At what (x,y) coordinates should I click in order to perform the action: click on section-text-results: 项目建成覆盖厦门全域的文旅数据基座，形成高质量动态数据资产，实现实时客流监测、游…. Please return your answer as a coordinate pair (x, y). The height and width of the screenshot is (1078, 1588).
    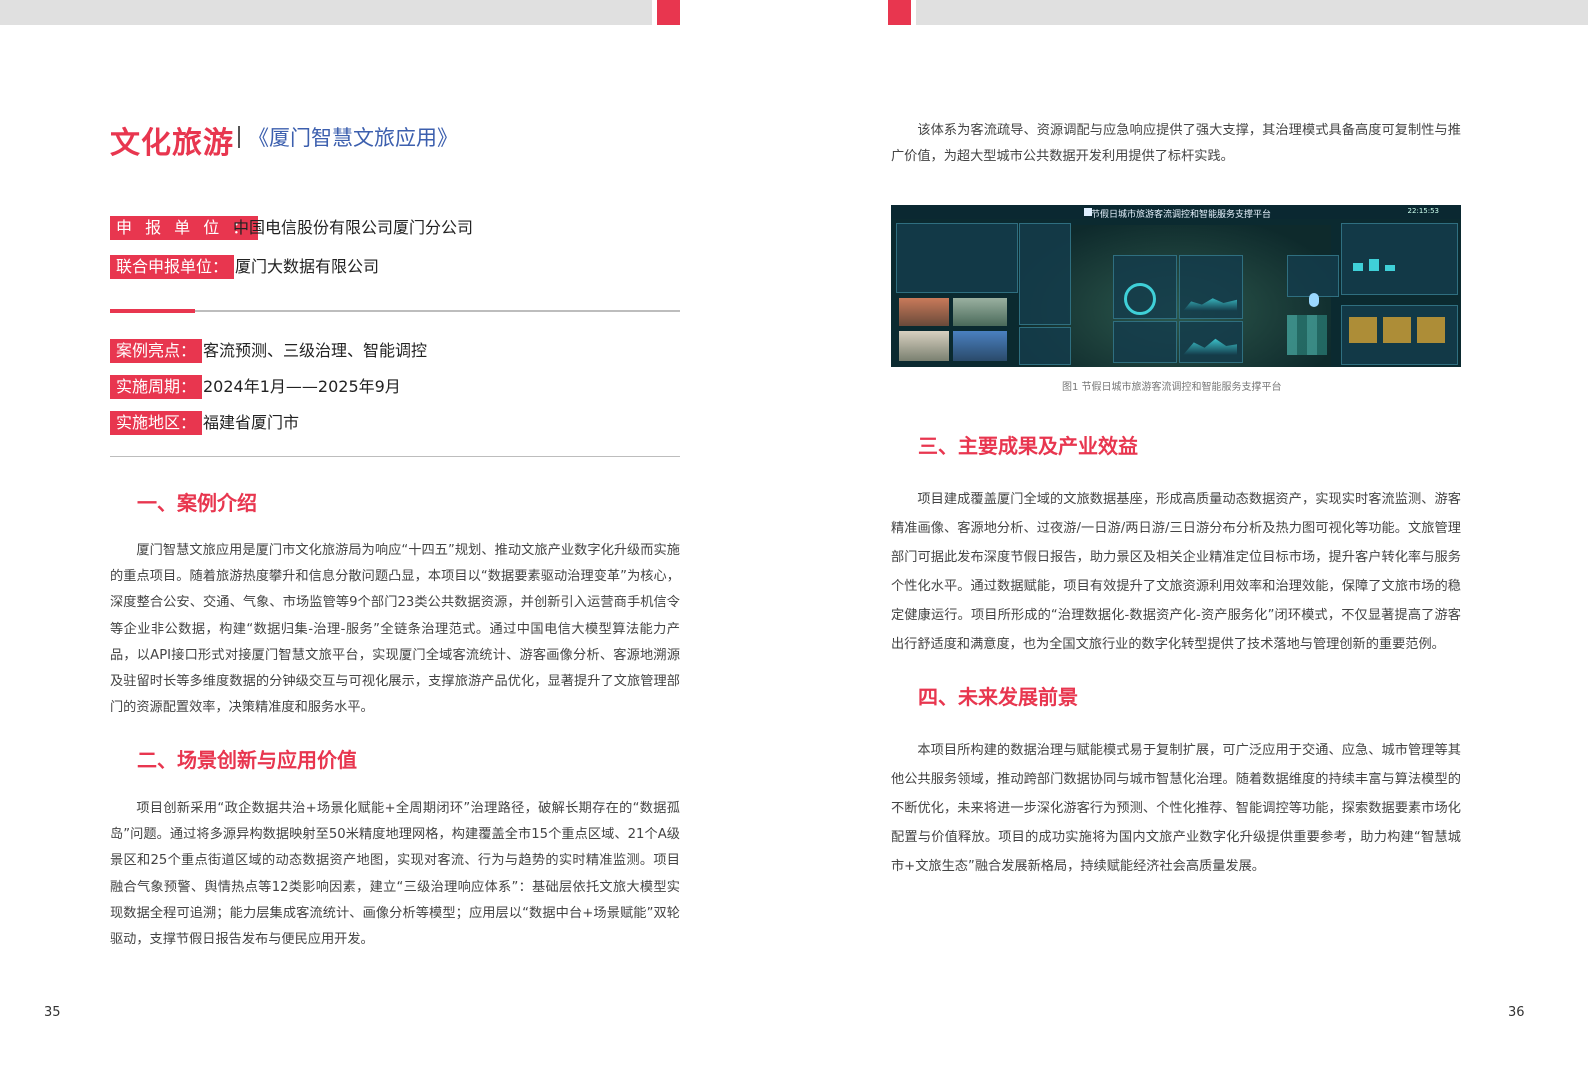
    Looking at the image, I should click on (1176, 572).